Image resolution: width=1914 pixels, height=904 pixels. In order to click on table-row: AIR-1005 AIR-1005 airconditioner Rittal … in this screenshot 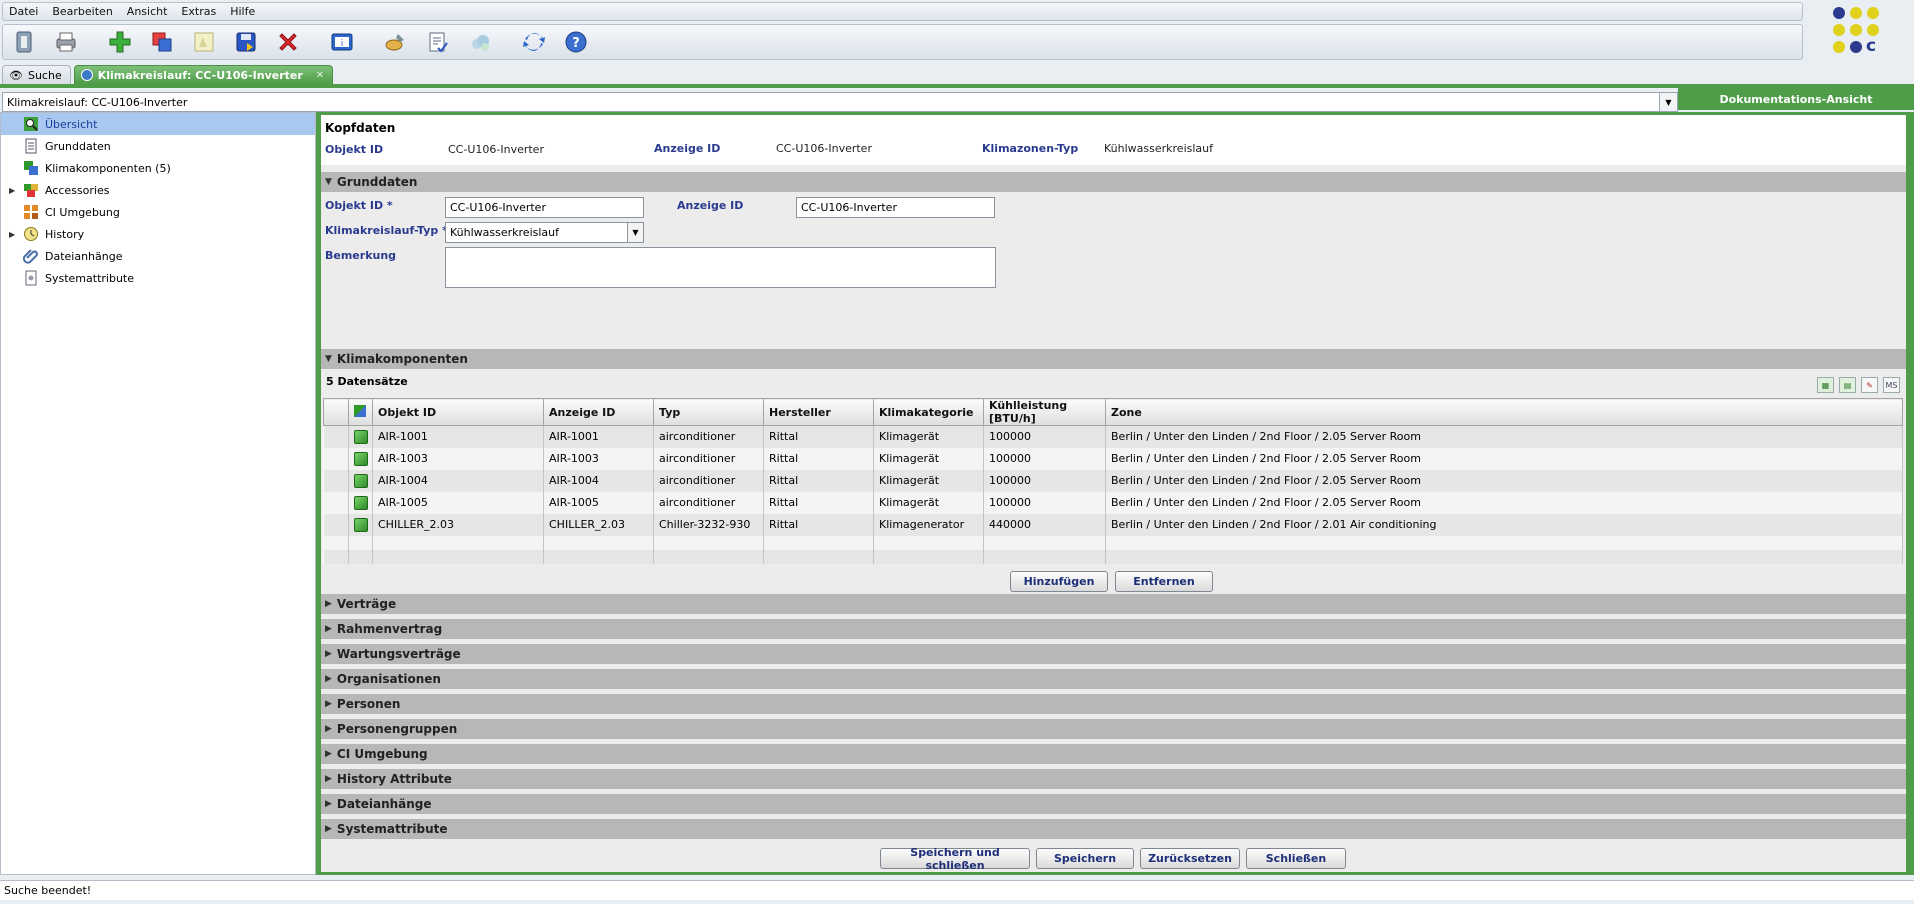, I will do `click(1113, 502)`.